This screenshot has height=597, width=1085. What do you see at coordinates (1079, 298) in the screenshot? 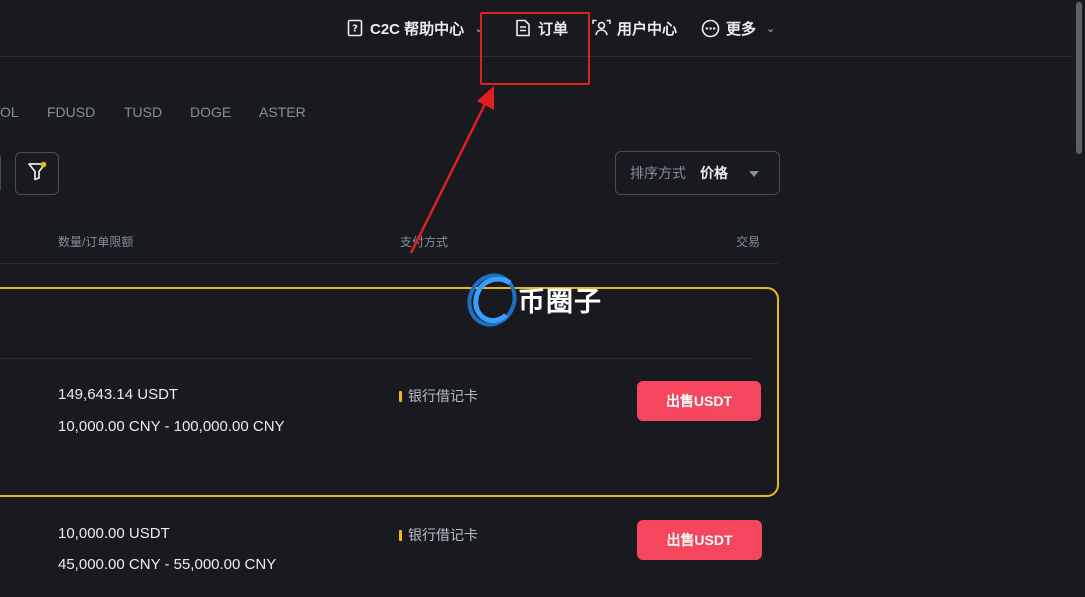
I see `page-scrollbar` at bounding box center [1079, 298].